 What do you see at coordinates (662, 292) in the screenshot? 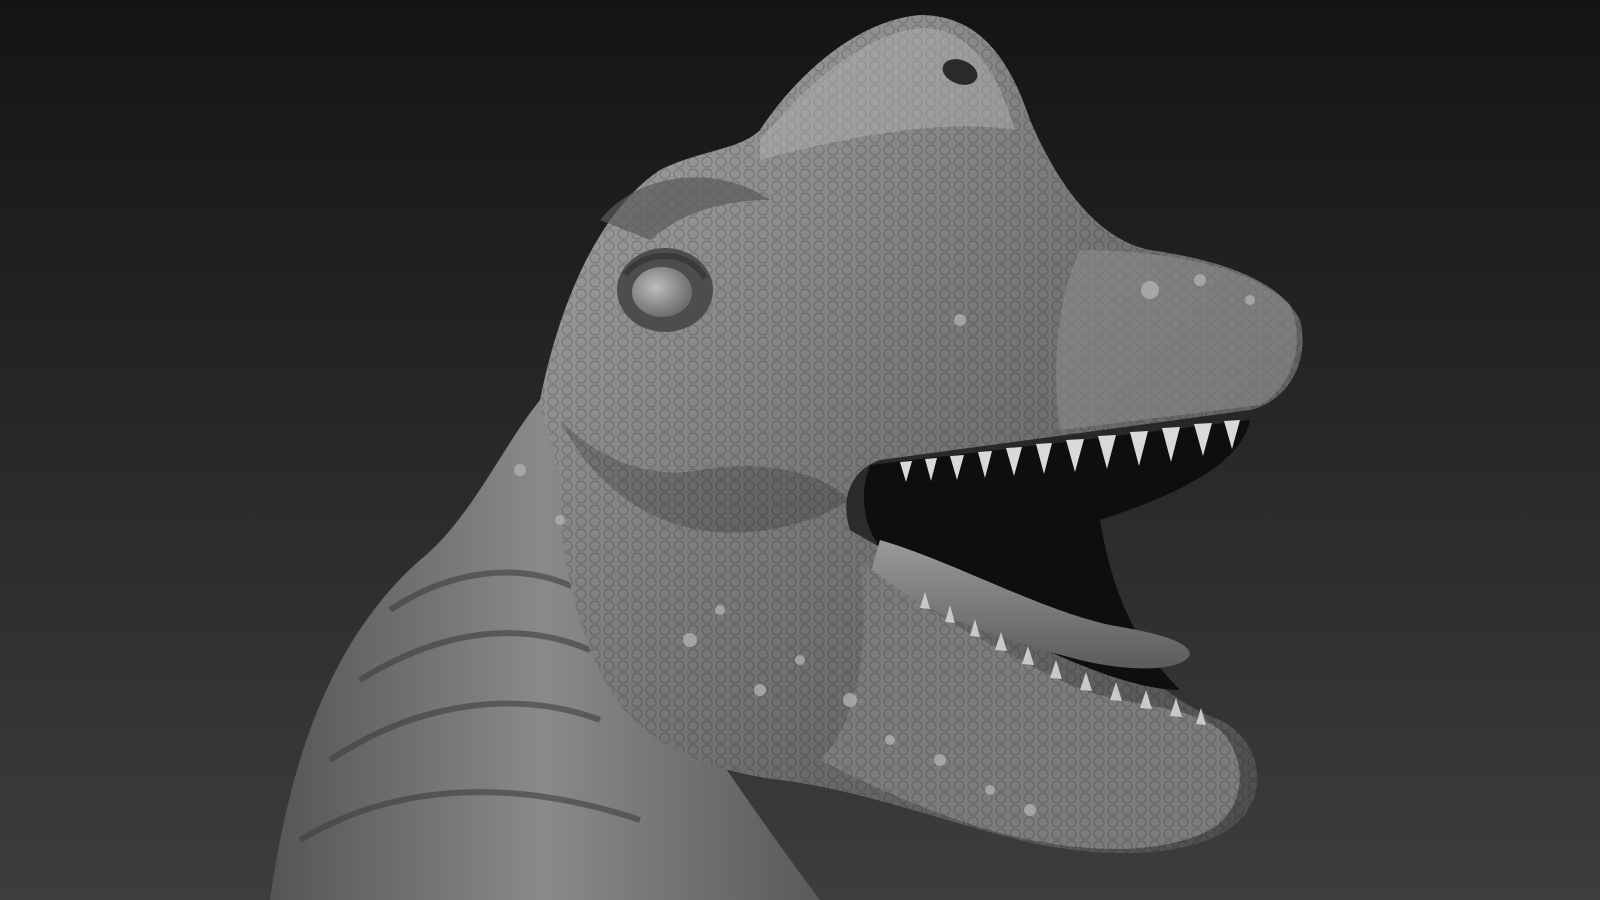
I see `eye` at bounding box center [662, 292].